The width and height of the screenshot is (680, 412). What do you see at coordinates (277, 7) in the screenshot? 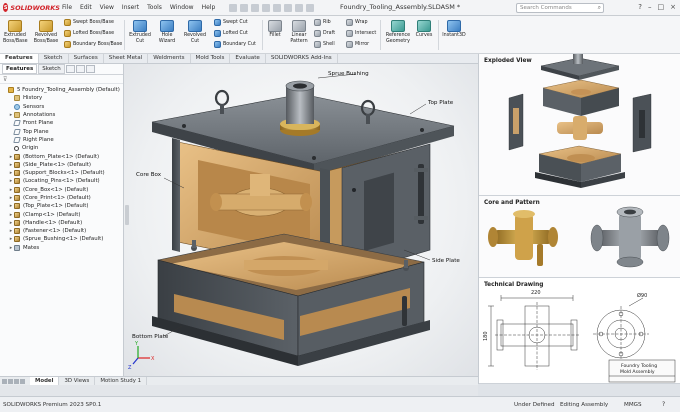
I see `undo-icon` at bounding box center [277, 7].